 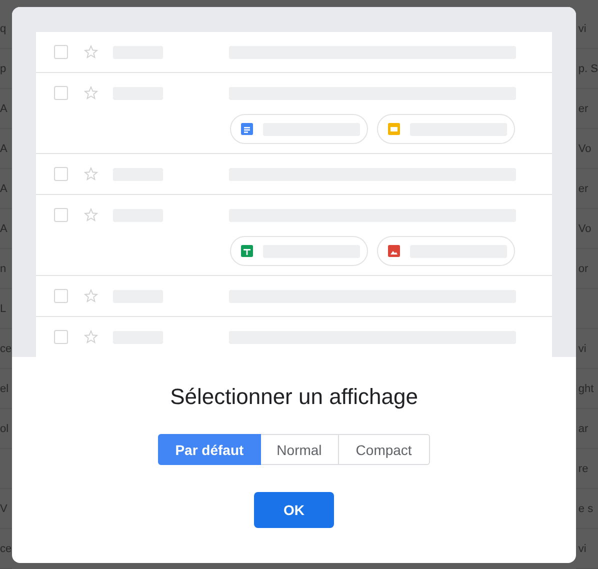 I want to click on dialog-title: Sélectionner un affichage, so click(x=294, y=397).